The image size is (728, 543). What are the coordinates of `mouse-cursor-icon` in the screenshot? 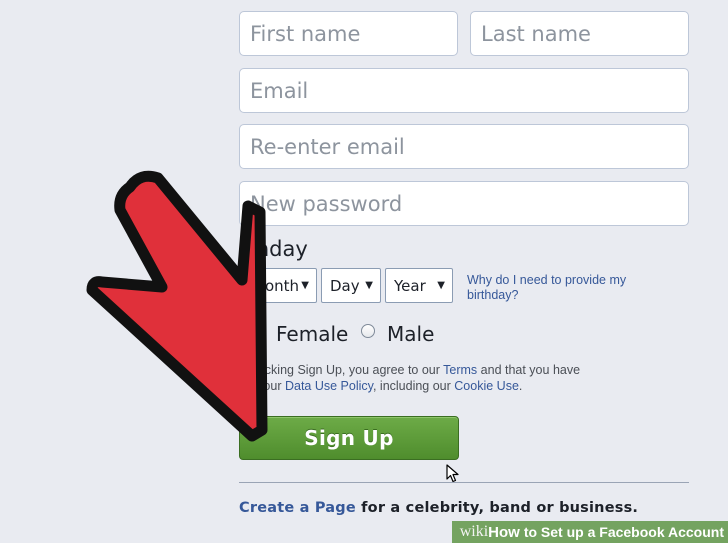 It's located at (452, 473).